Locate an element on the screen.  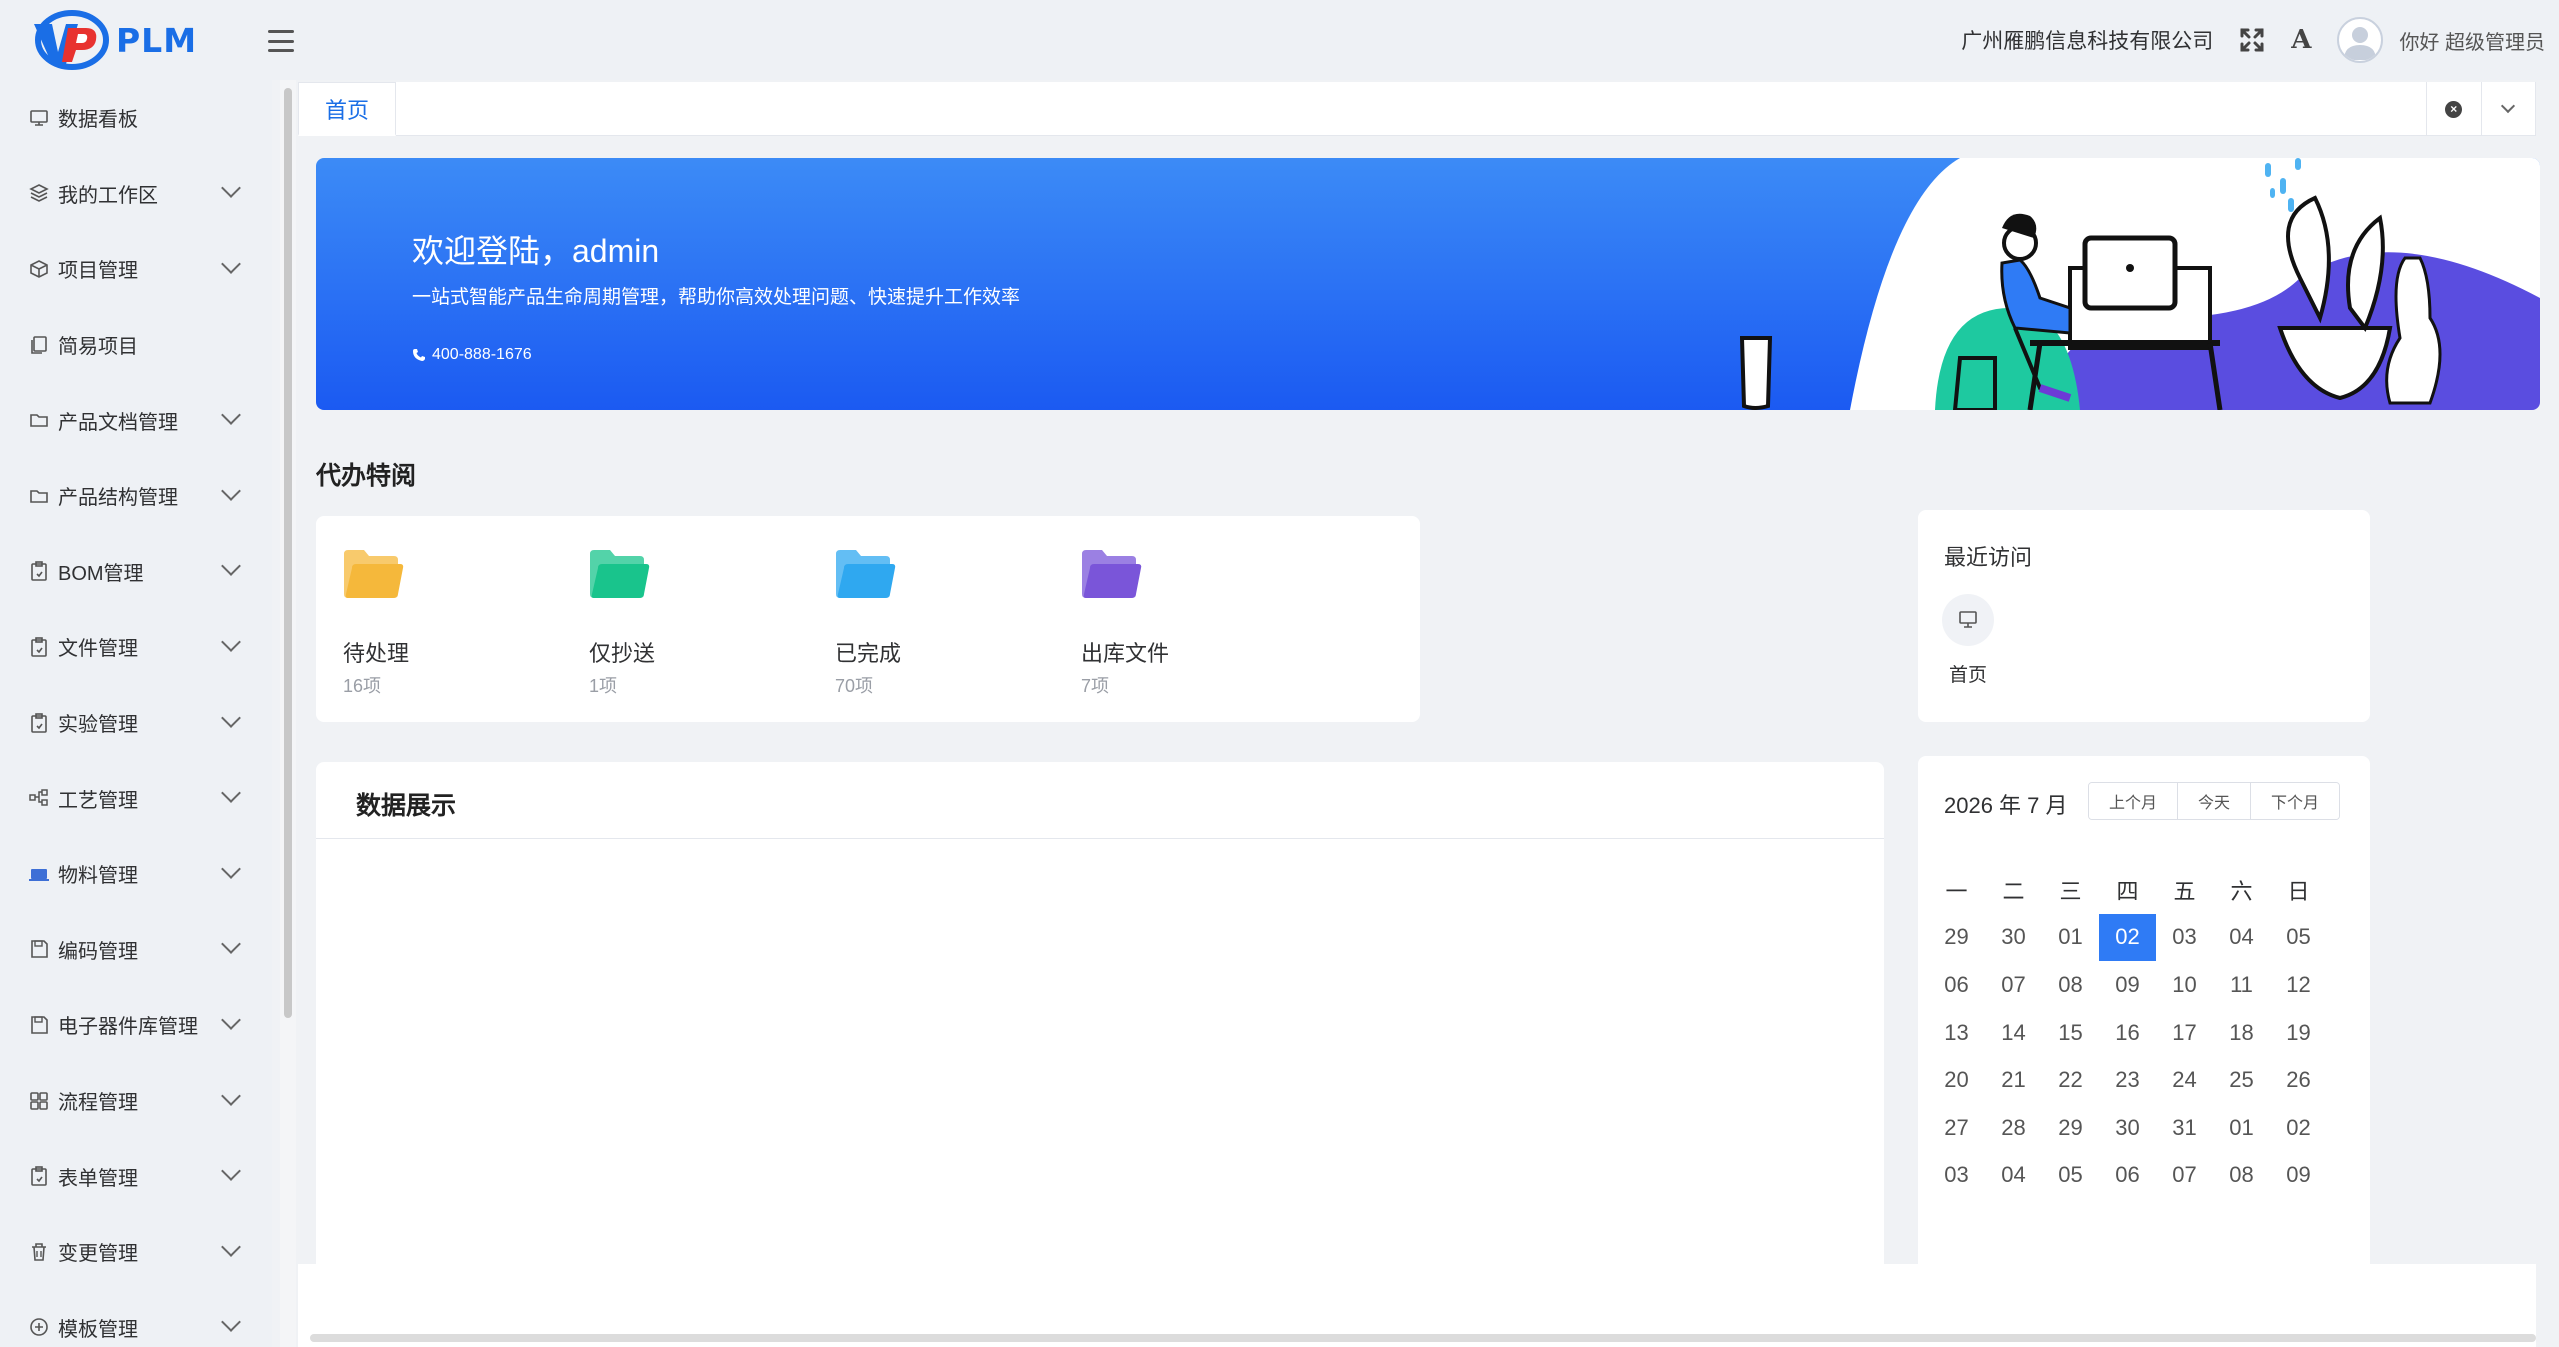
horizontal-scrollbar is located at coordinates (1423, 1338).